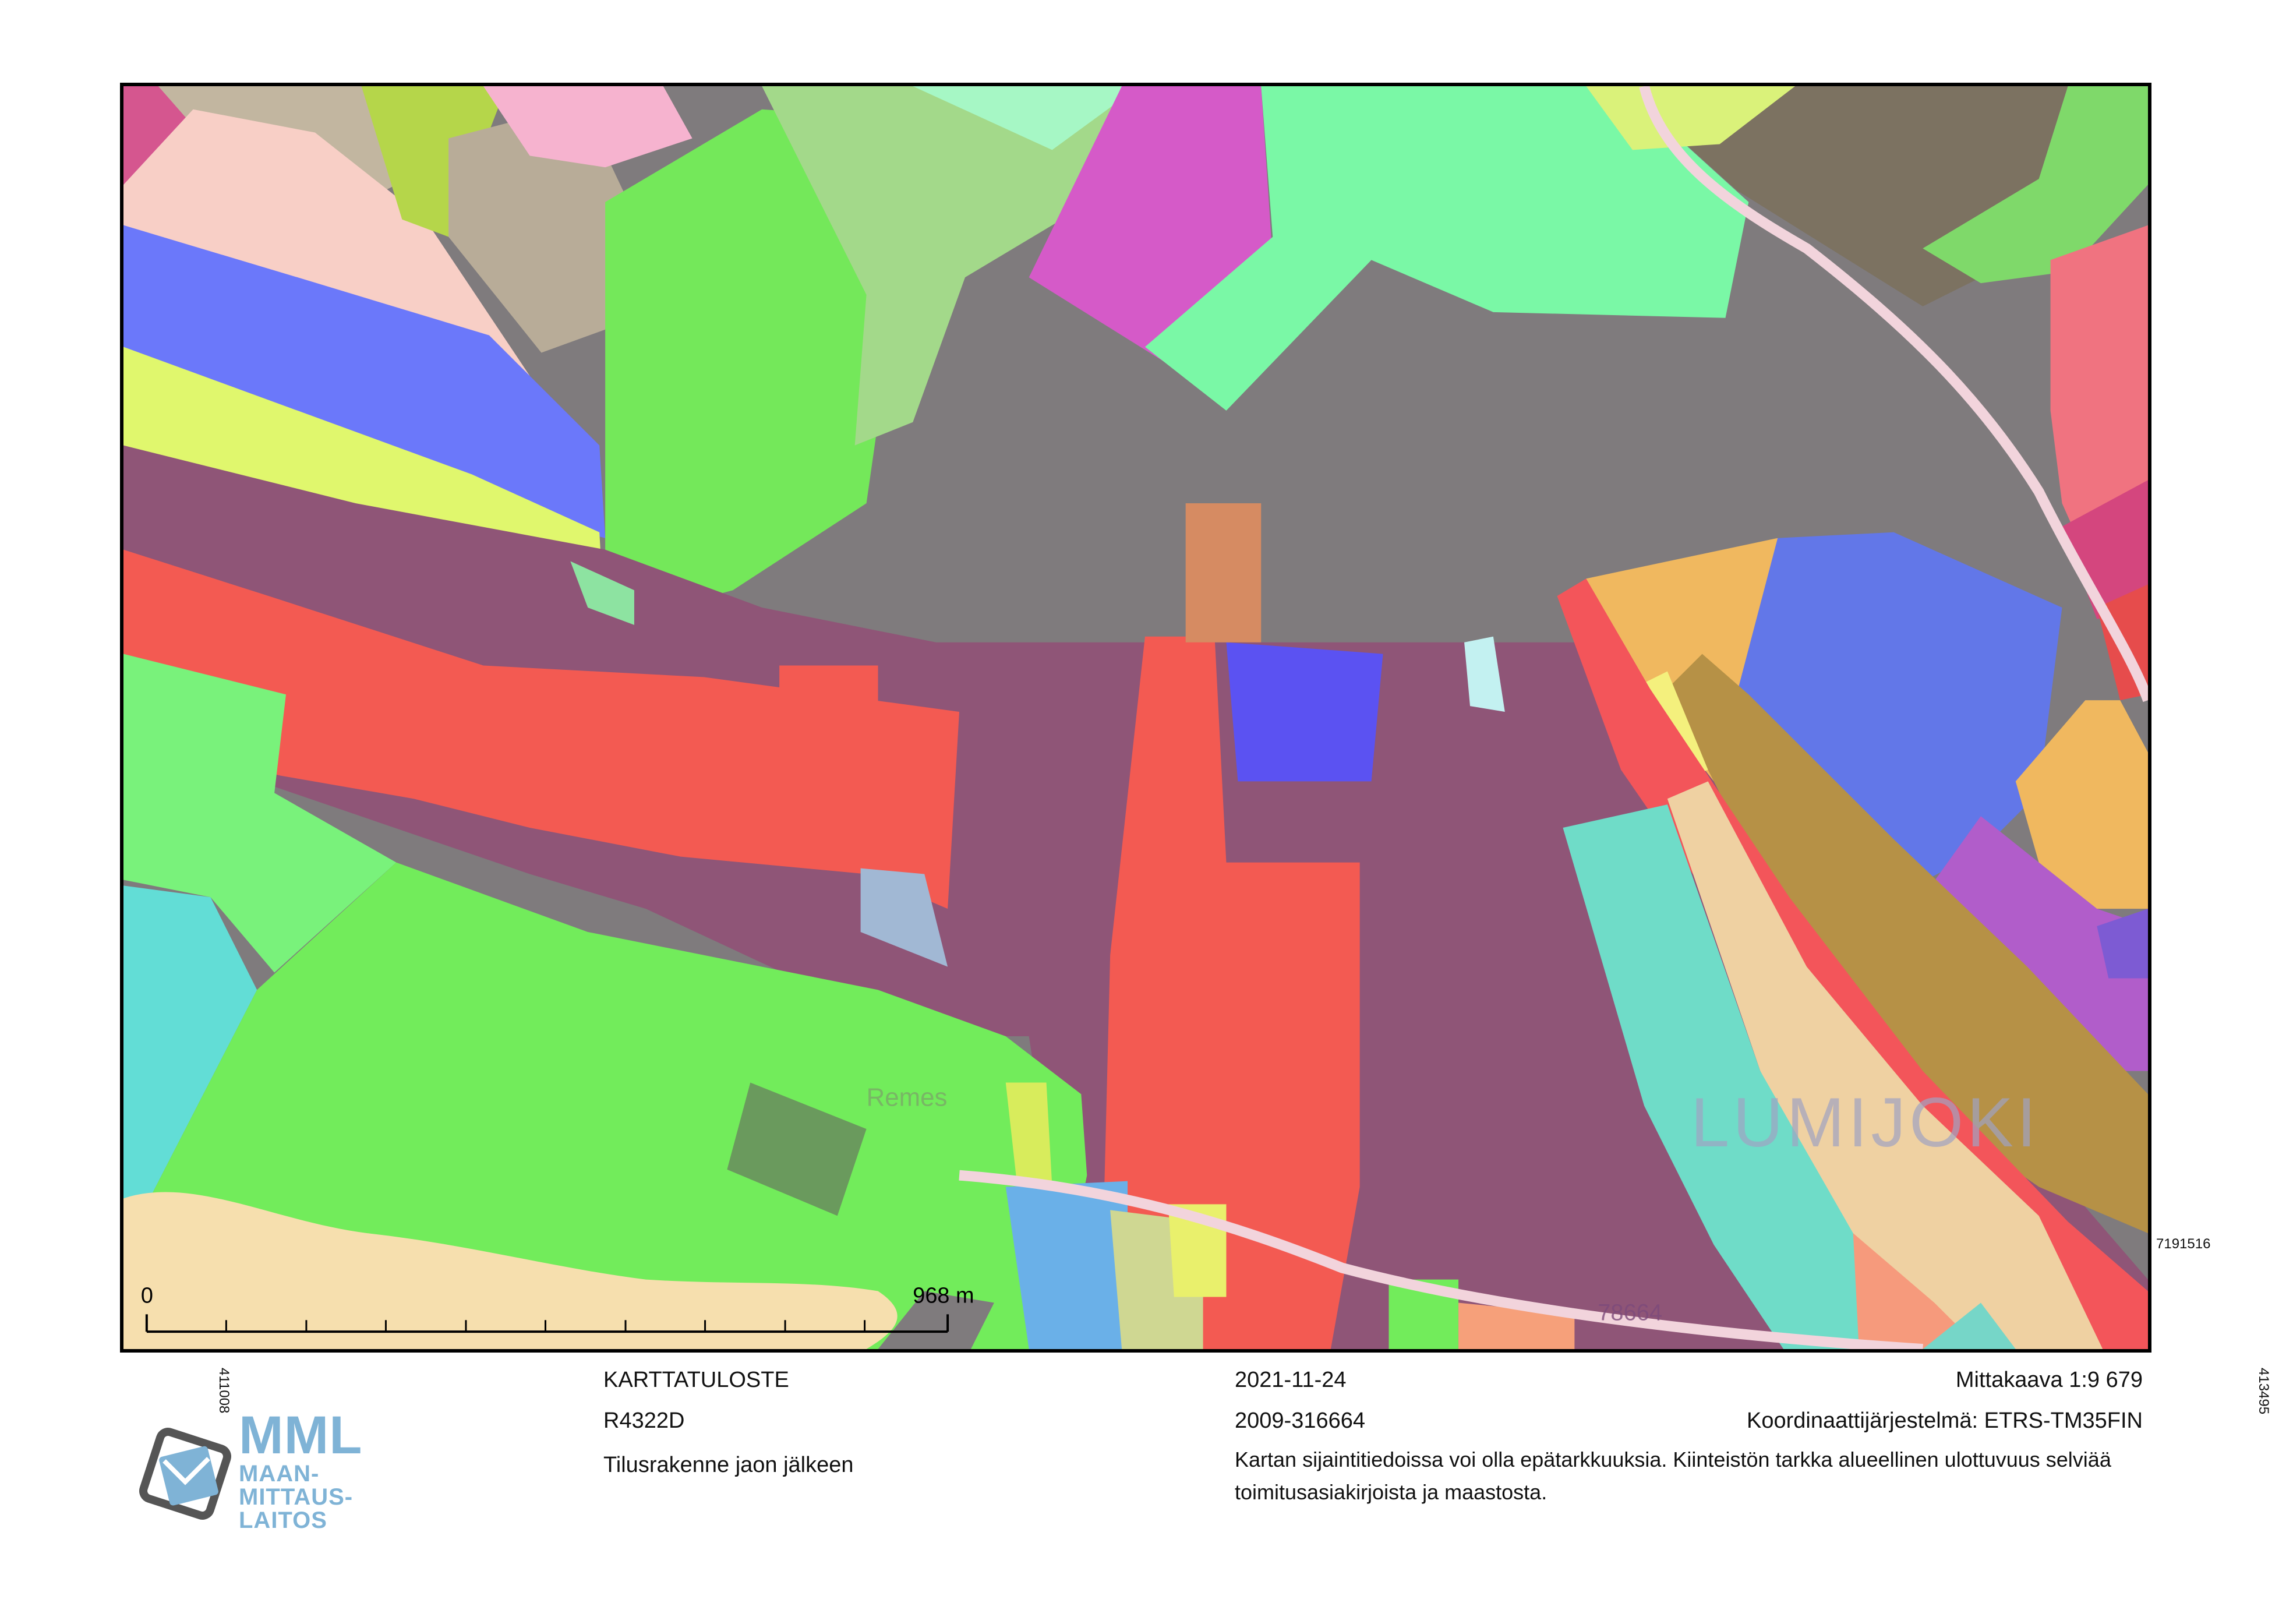 The height and width of the screenshot is (1624, 2293). I want to click on print-date: 2021-11-24, so click(1291, 1380).